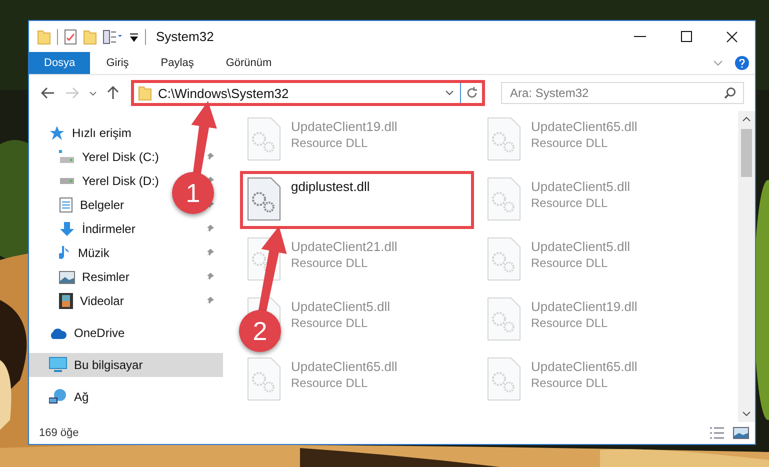  I want to click on sidebar-item: Hızlı erişim, so click(126, 133).